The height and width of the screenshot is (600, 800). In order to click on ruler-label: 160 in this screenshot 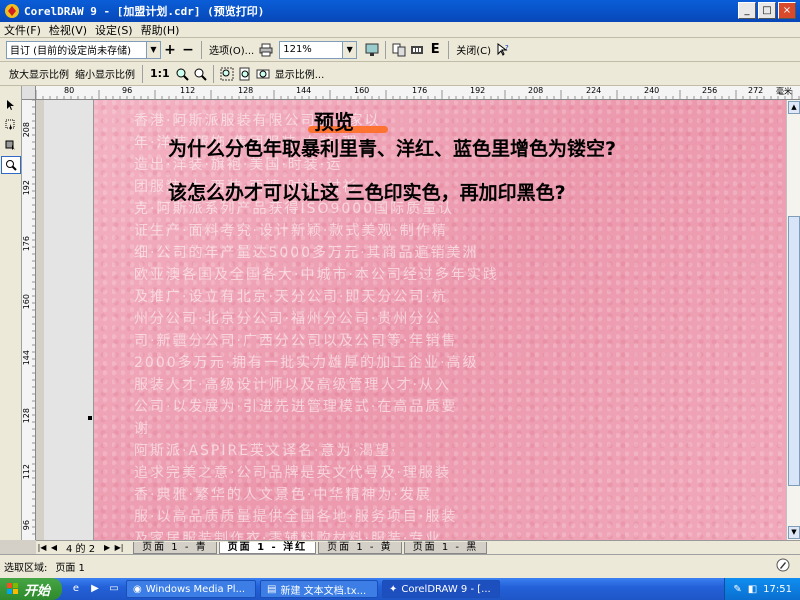, I will do `click(26, 302)`.